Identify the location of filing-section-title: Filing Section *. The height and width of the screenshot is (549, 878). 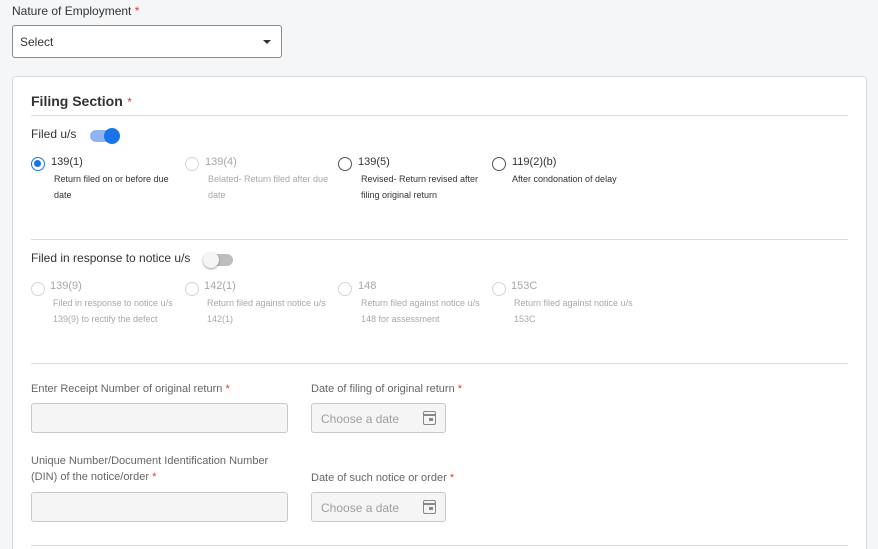
(81, 102).